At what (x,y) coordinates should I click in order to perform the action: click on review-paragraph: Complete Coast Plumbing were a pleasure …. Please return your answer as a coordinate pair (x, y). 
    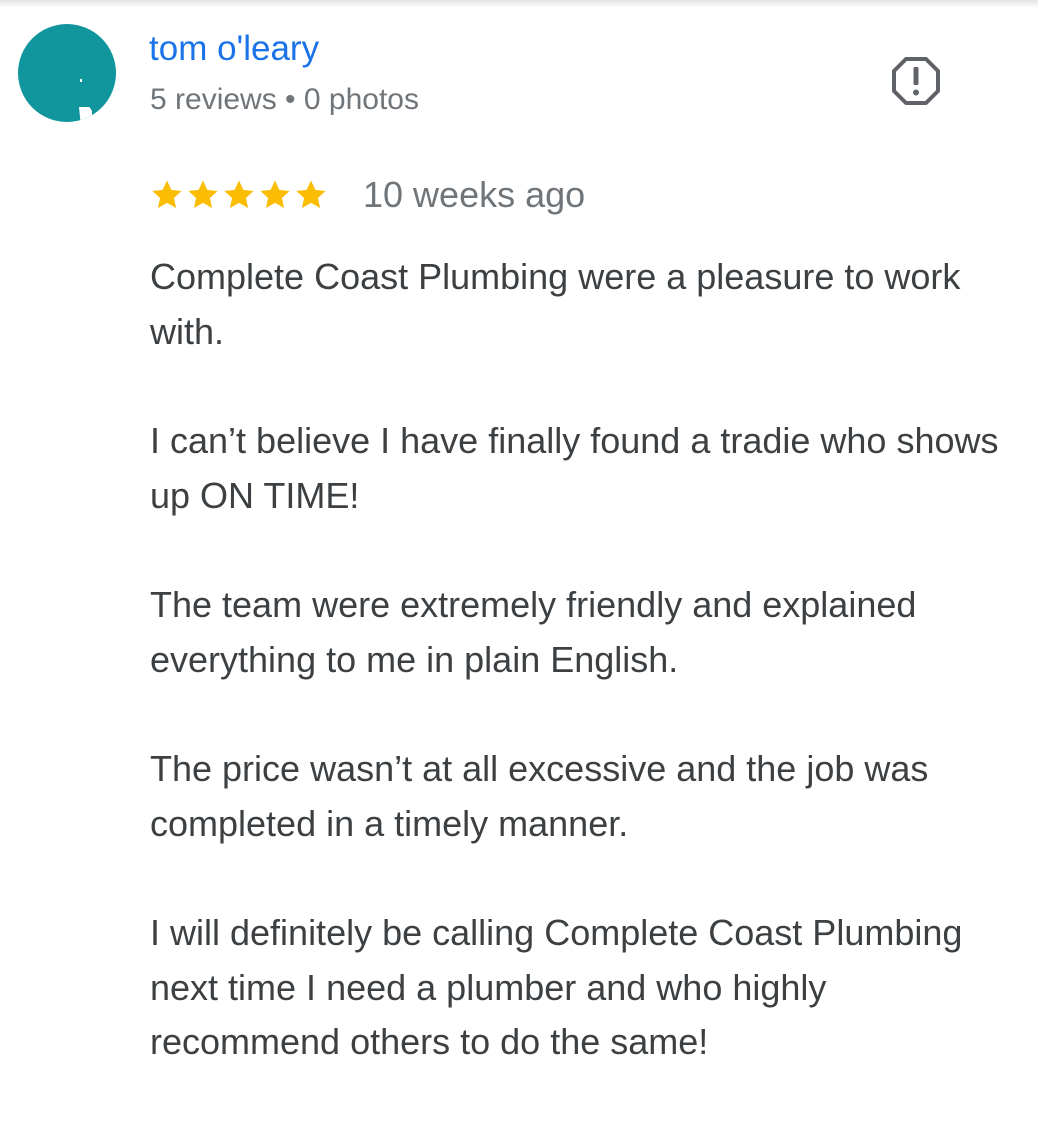
    Looking at the image, I should click on (555, 304).